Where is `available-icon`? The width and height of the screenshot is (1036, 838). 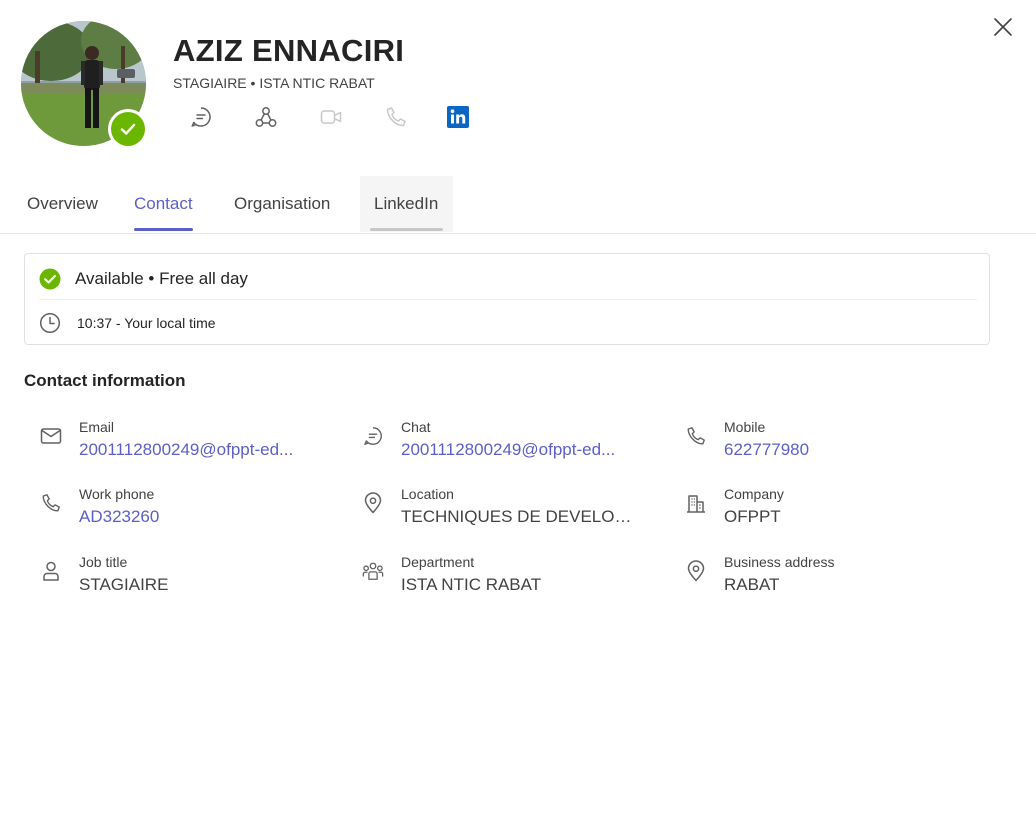
available-icon is located at coordinates (50, 279).